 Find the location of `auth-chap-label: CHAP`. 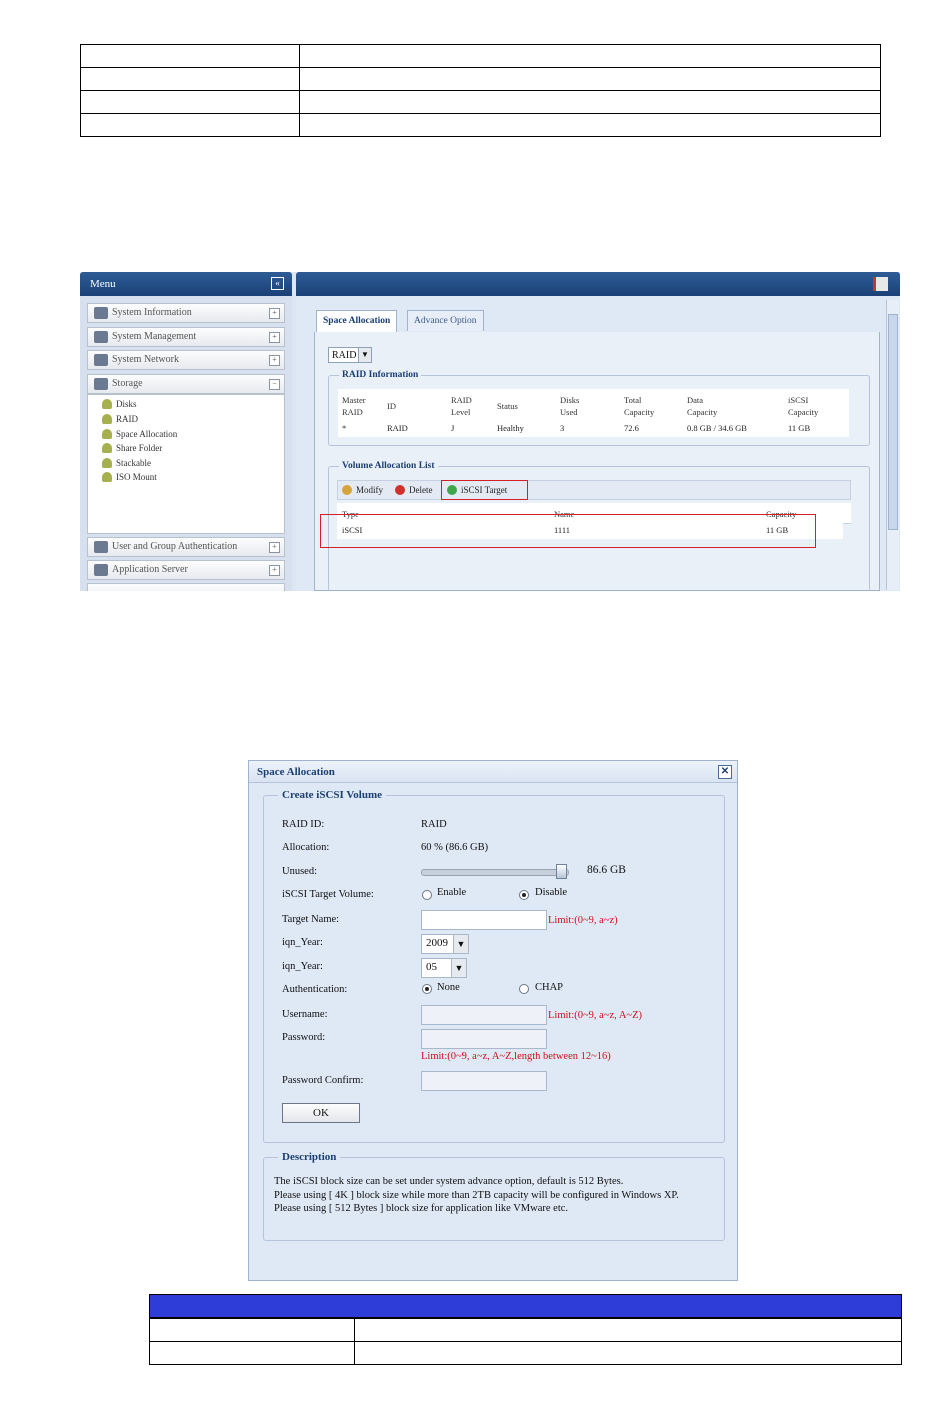

auth-chap-label: CHAP is located at coordinates (549, 987).